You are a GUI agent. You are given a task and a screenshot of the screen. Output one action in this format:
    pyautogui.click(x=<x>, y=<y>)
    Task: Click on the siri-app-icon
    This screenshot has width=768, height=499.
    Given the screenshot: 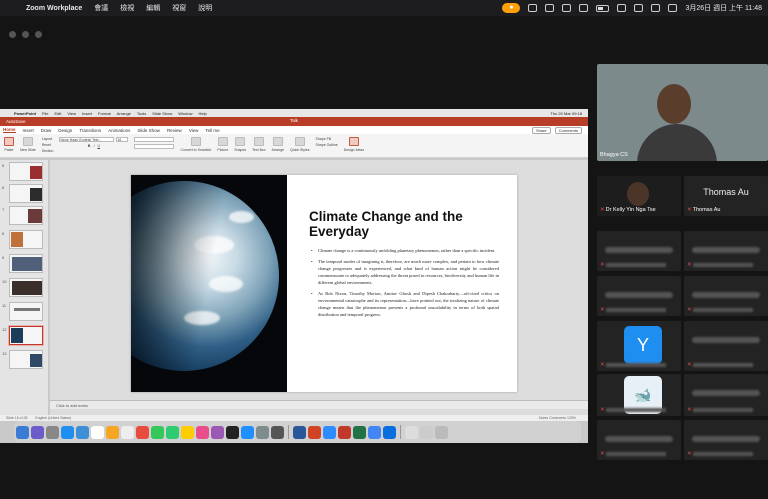 What is the action you would take?
    pyautogui.click(x=37, y=432)
    